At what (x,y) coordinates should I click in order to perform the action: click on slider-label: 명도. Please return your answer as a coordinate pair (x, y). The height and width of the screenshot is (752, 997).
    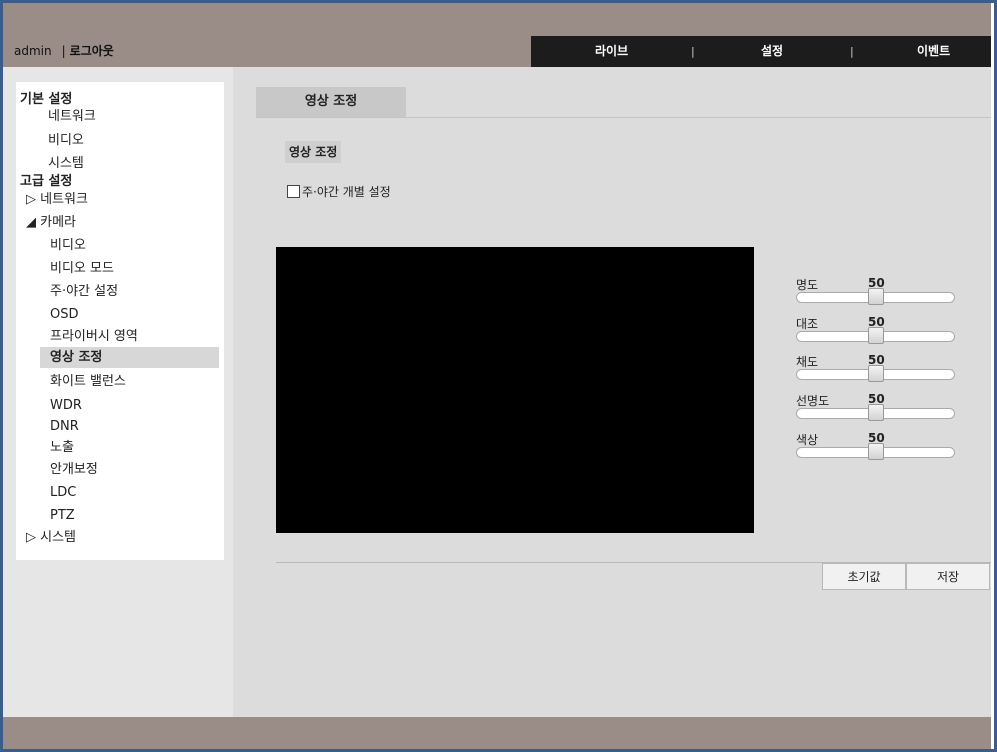
    Looking at the image, I should click on (807, 285).